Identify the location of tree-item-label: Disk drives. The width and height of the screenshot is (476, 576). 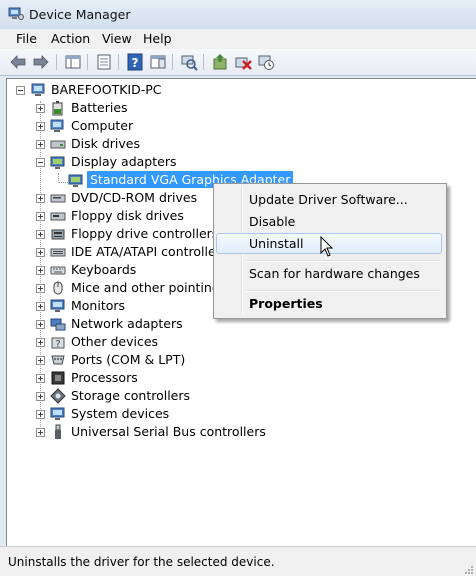
(105, 143).